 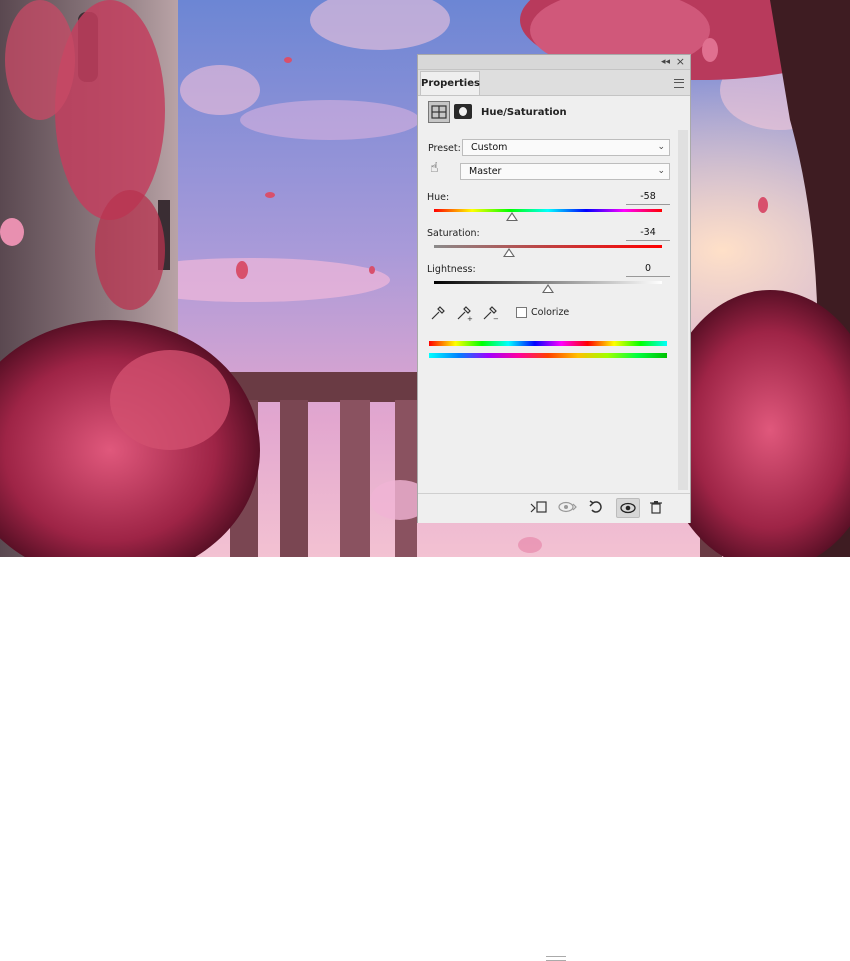 What do you see at coordinates (450, 83) in the screenshot?
I see `tab-properties: Properties` at bounding box center [450, 83].